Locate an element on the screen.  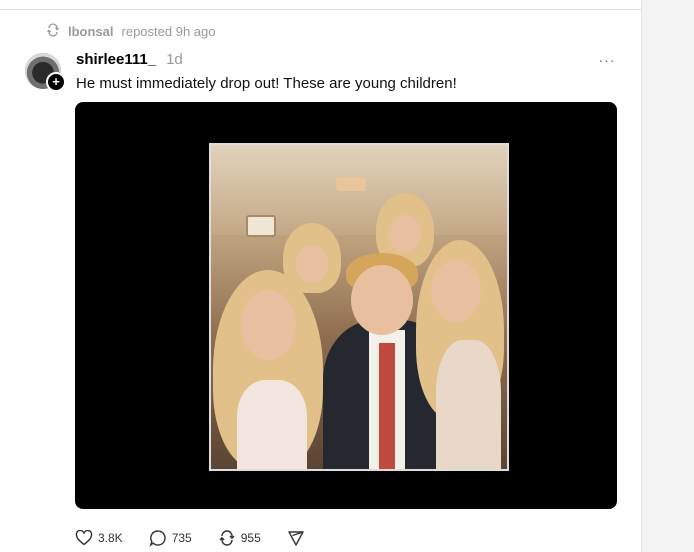
send-button is located at coordinates (296, 538).